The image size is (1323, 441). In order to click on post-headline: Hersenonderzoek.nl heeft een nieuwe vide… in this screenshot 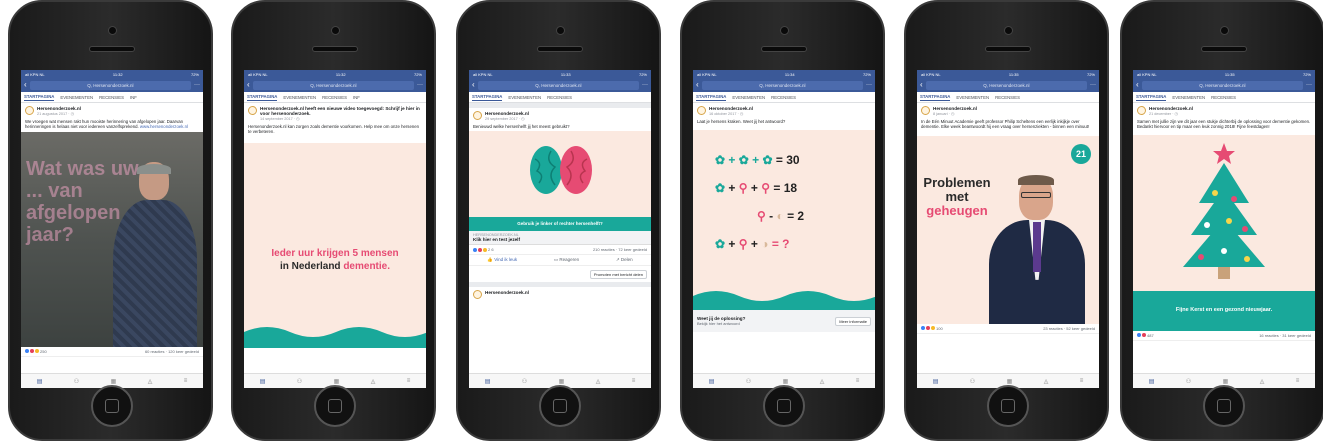, I will do `click(341, 111)`.